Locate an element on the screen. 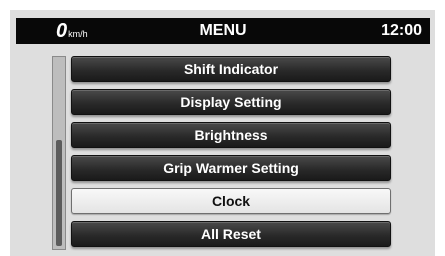 This screenshot has width=445, height=256. menu-item-display-setting: Display Setting is located at coordinates (231, 102).